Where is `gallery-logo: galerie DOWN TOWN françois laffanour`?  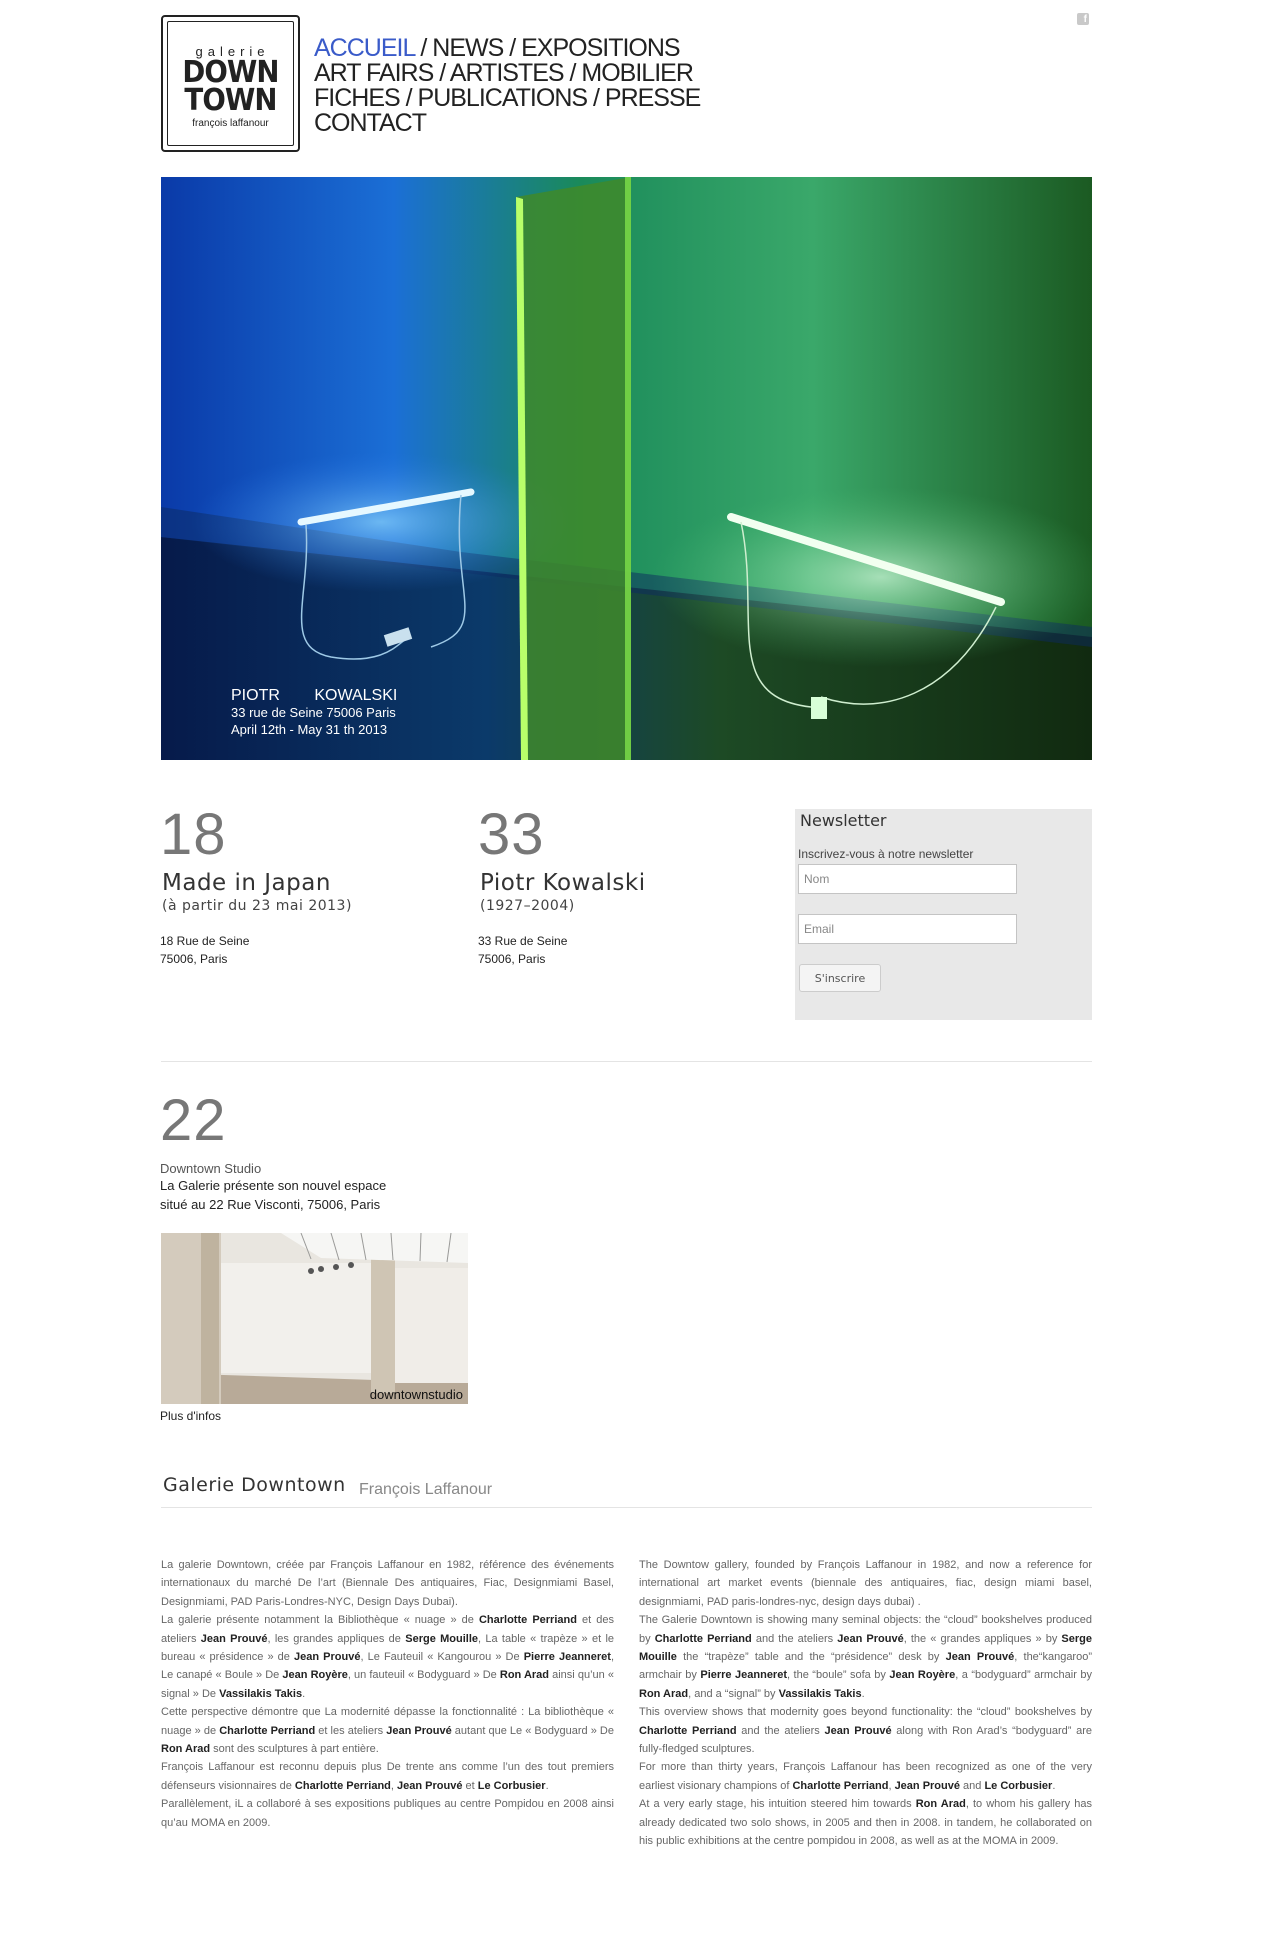 gallery-logo: galerie DOWN TOWN françois laffanour is located at coordinates (230, 83).